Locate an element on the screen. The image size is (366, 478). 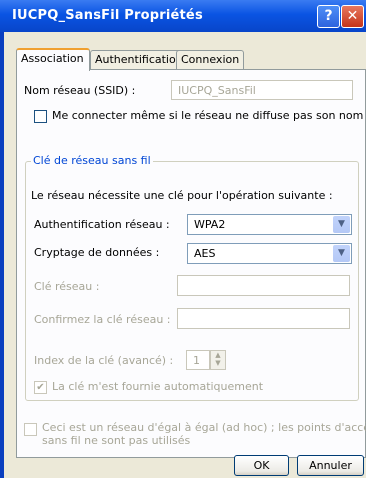
key-index-field: 1 is located at coordinates (198, 360).